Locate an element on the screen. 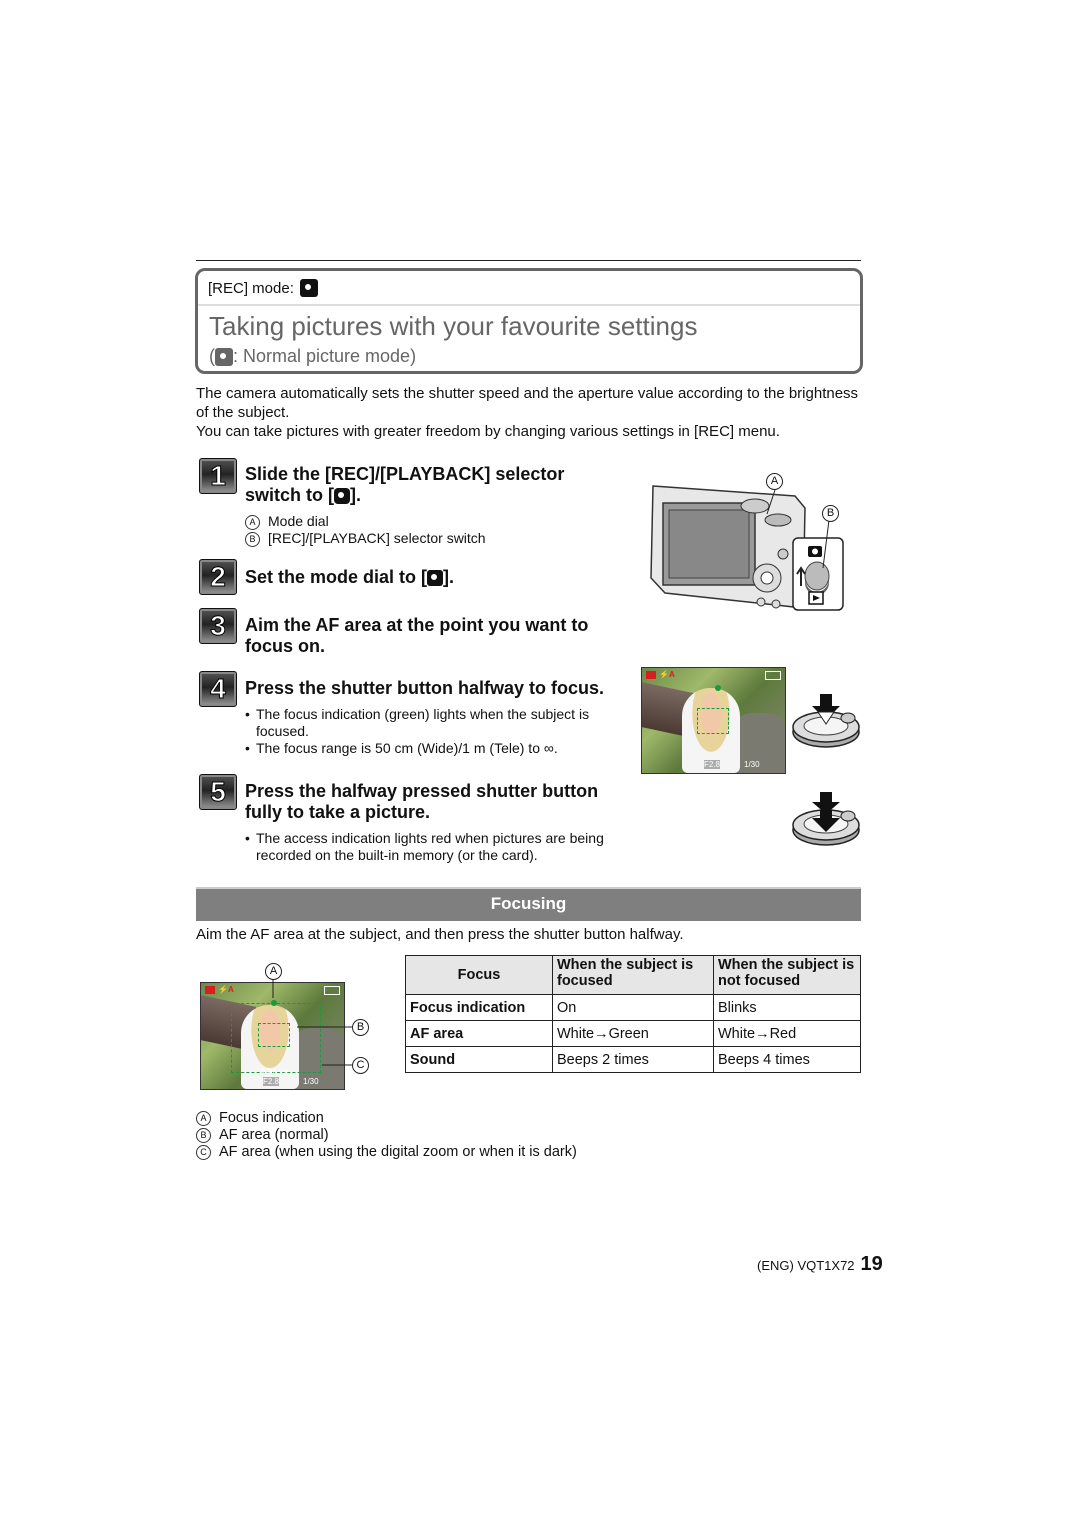 This screenshot has height=1526, width=1080. page-footer: (ENG) VQT1X72 19 is located at coordinates (820, 1264).